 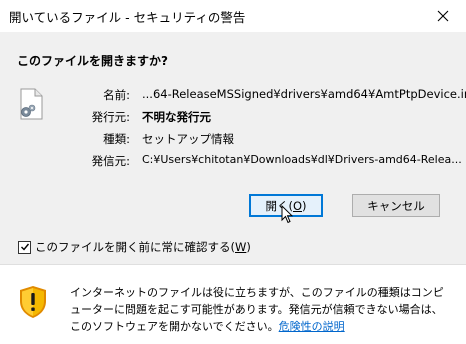 I want to click on warning-shield-icon, so click(x=33, y=302).